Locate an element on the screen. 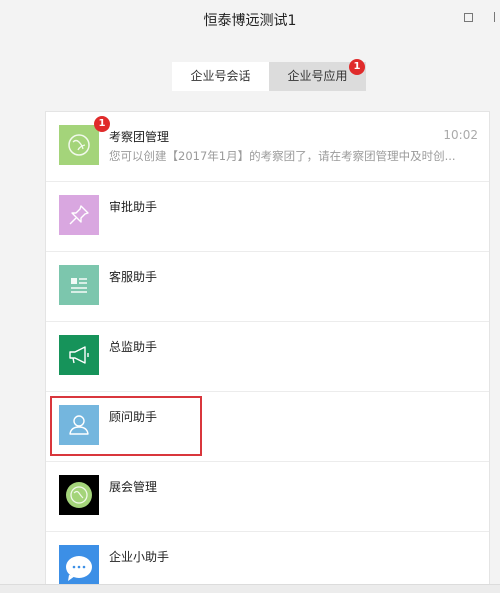 The width and height of the screenshot is (500, 593). list-item-advisor-assistant: 顾问助手 is located at coordinates (267, 427).